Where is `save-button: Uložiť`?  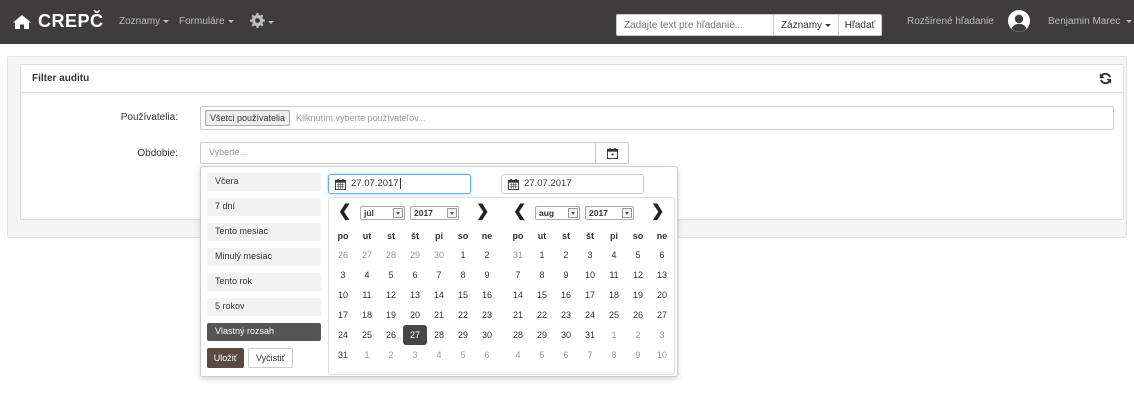 save-button: Uložiť is located at coordinates (225, 358).